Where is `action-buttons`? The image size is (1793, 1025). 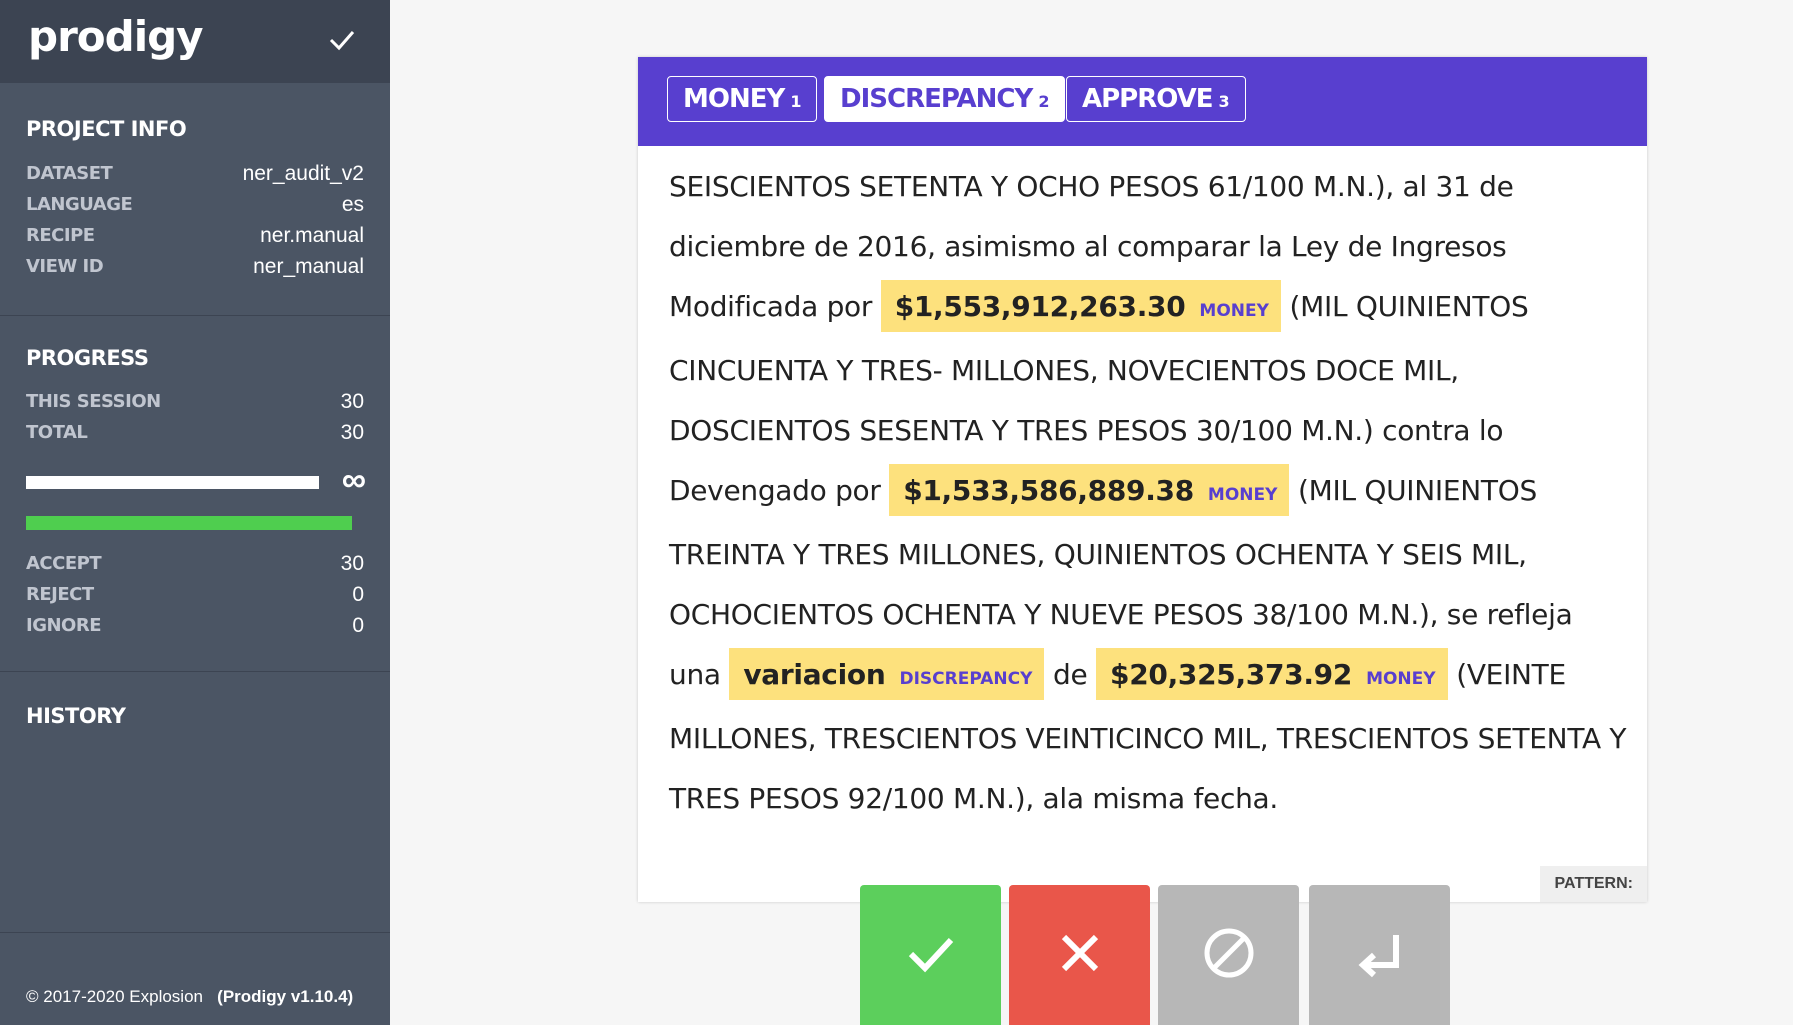
action-buttons is located at coordinates (1156, 955).